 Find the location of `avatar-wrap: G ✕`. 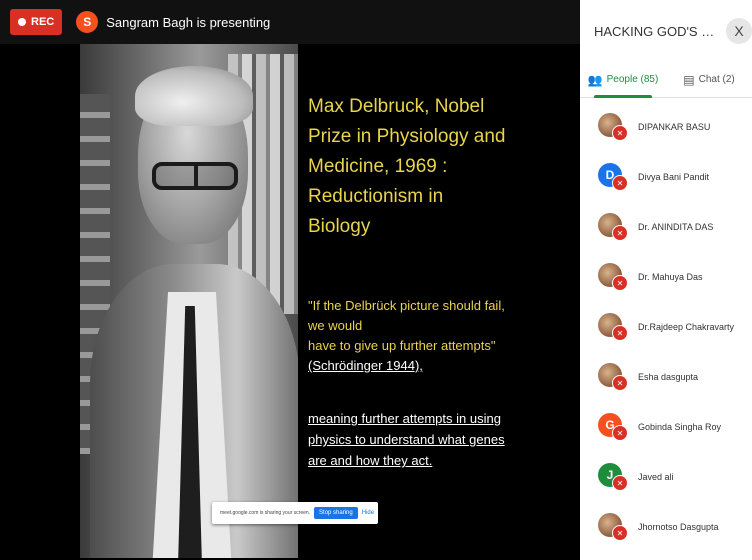

avatar-wrap: G ✕ is located at coordinates (613, 427).